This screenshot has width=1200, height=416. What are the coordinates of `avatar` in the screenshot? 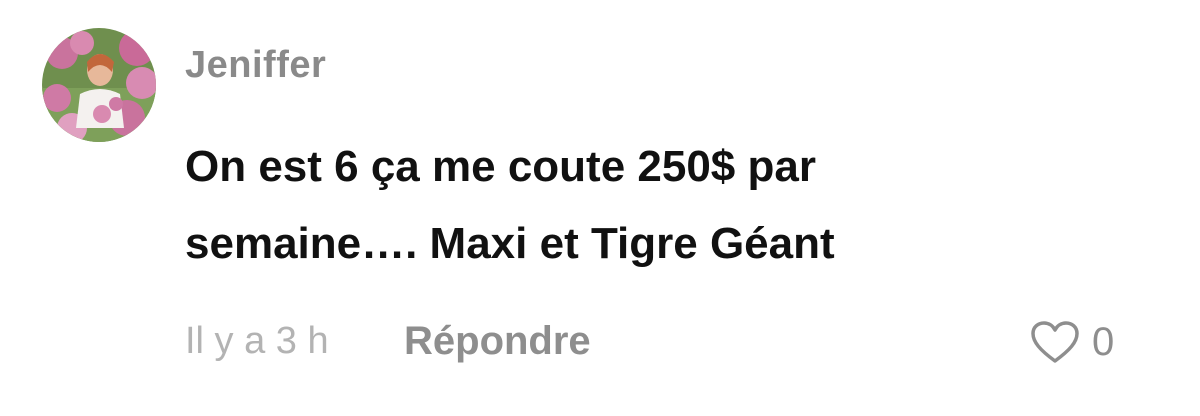 It's located at (99, 85).